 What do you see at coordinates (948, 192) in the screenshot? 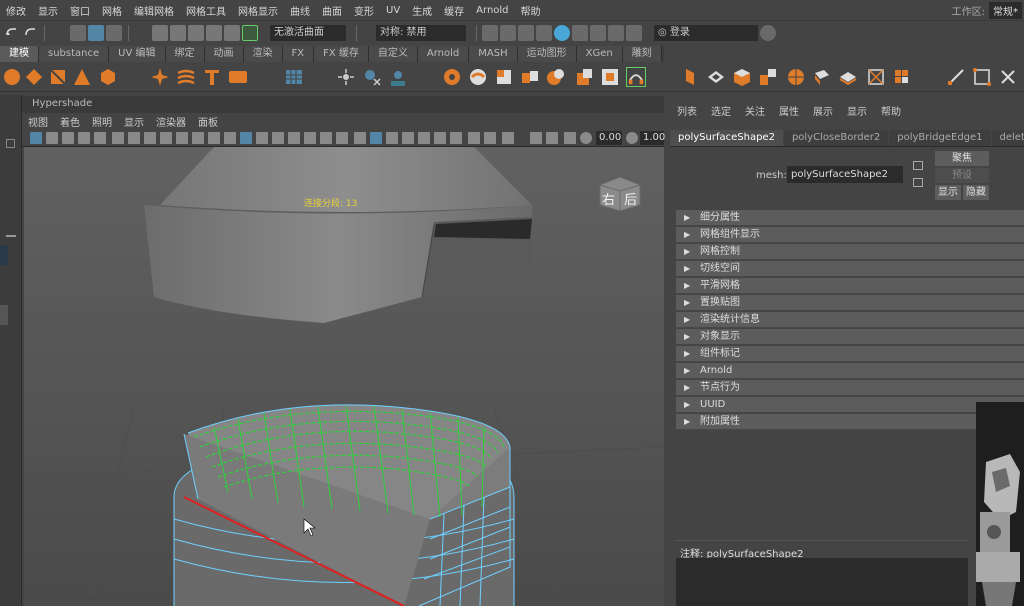
I see `show-button: 显示` at bounding box center [948, 192].